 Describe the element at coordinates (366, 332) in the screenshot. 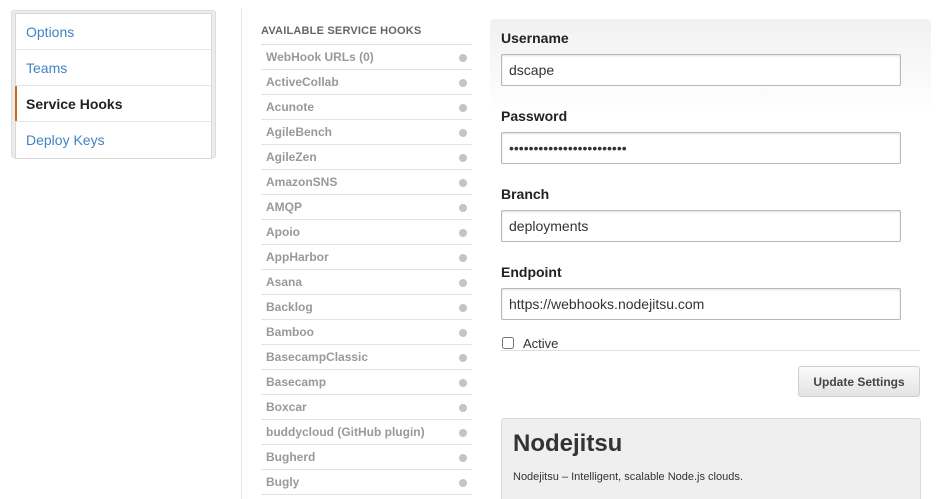

I see `hook-item-bamboo: Bamboo` at that location.